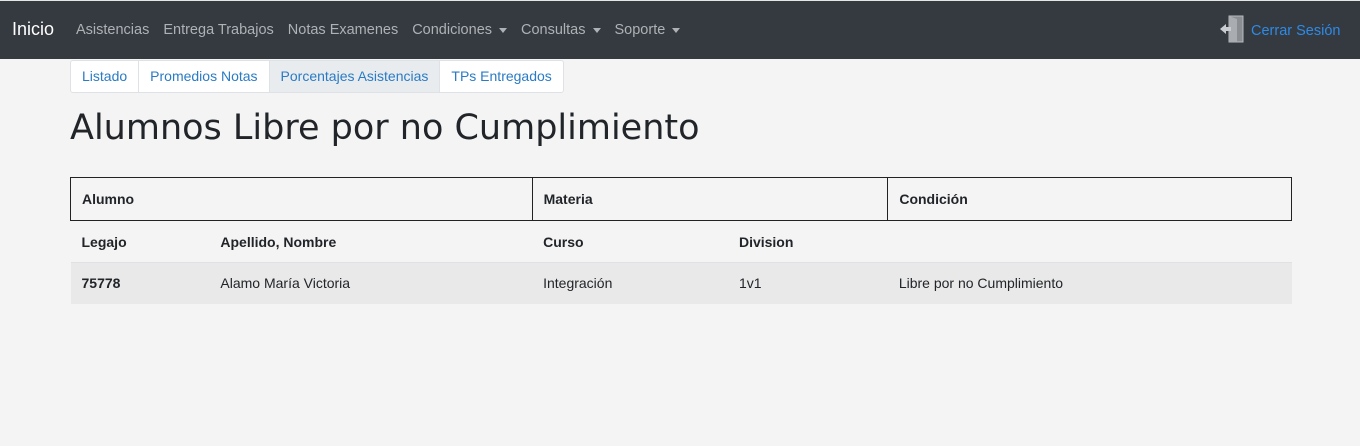  I want to click on cell-curso: Integración, so click(630, 283).